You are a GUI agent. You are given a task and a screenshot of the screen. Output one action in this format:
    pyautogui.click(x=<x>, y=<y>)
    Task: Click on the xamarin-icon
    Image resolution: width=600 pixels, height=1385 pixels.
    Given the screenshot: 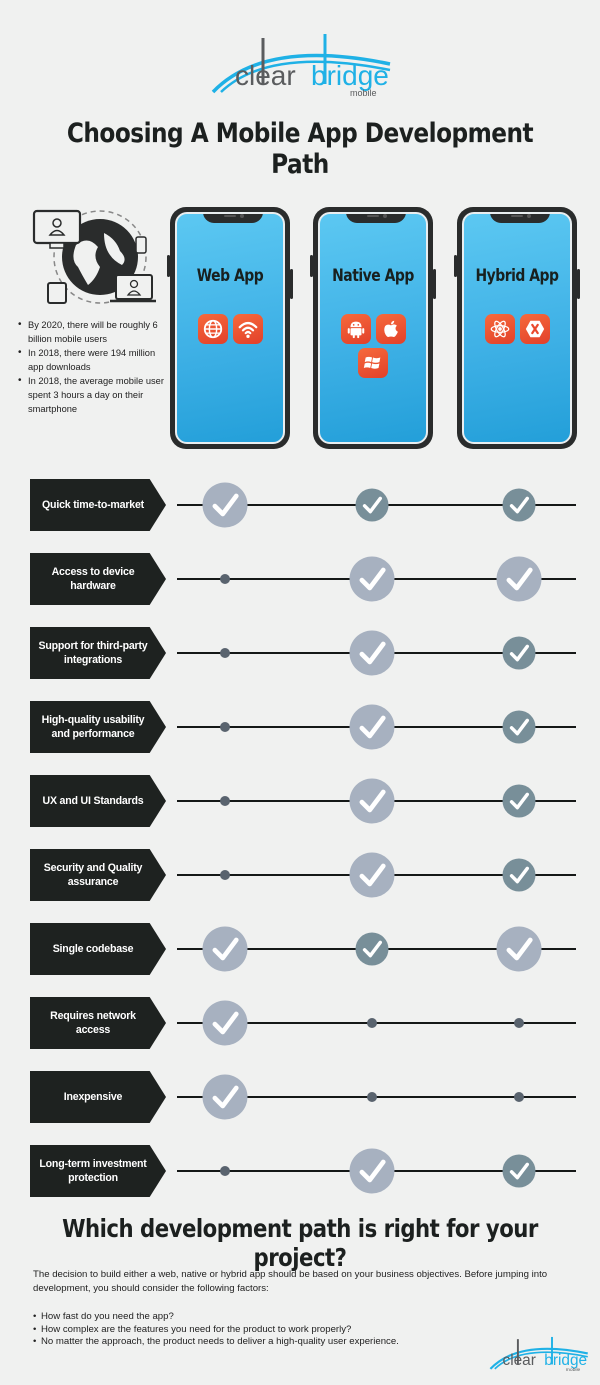 What is the action you would take?
    pyautogui.click(x=534, y=329)
    